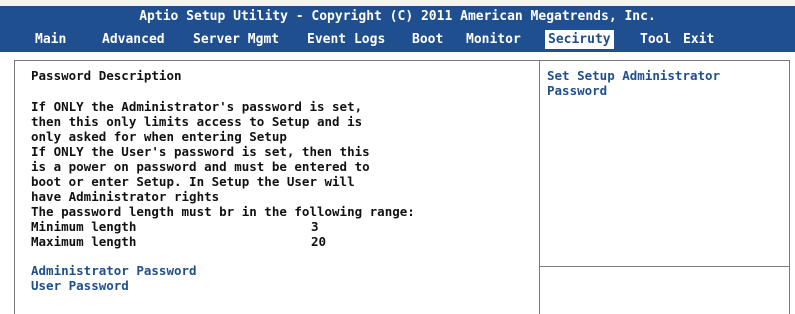 The image size is (795, 314). What do you see at coordinates (80, 285) in the screenshot?
I see `user-password-option: User Password` at bounding box center [80, 285].